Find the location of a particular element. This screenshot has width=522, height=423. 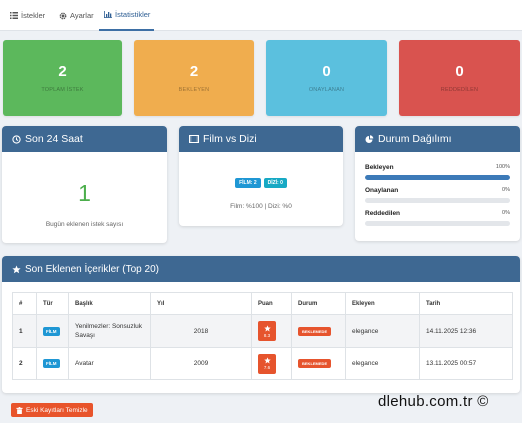

stat-card-total: 2 TOPLAM İSTEK is located at coordinates (62, 78).